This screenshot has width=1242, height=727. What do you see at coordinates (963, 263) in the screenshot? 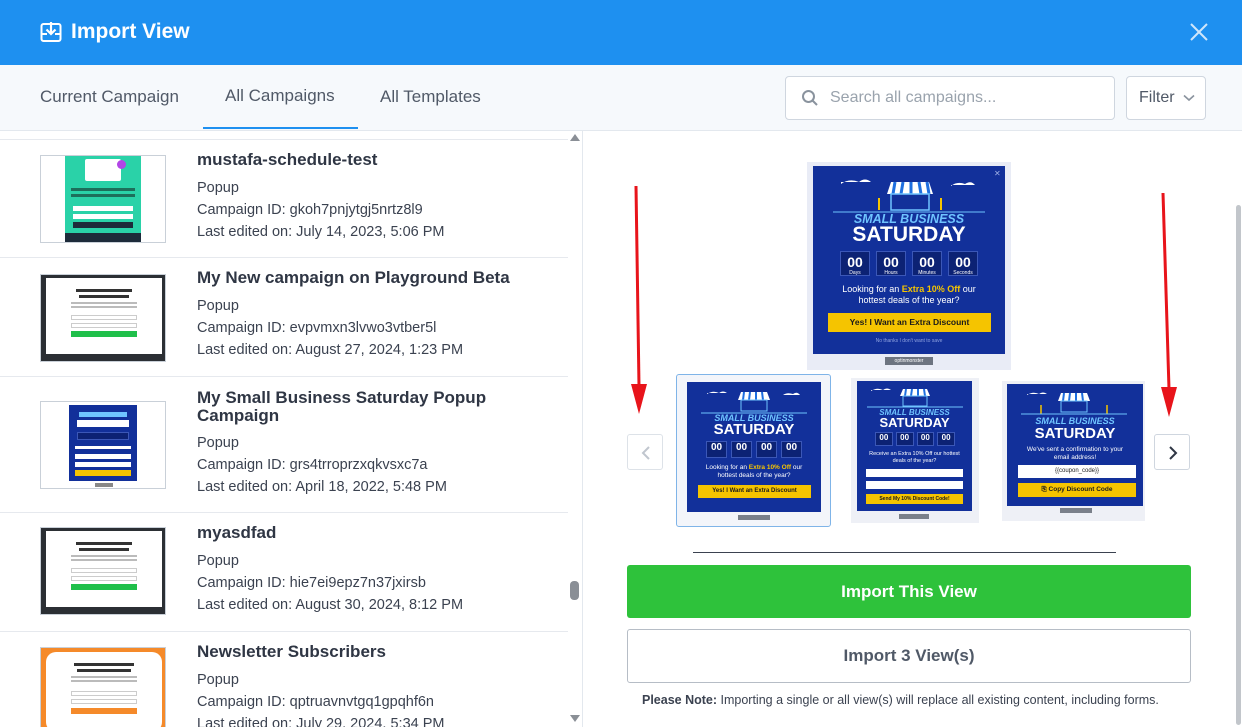
I see `timer-seconds: 00 Seconds` at bounding box center [963, 263].